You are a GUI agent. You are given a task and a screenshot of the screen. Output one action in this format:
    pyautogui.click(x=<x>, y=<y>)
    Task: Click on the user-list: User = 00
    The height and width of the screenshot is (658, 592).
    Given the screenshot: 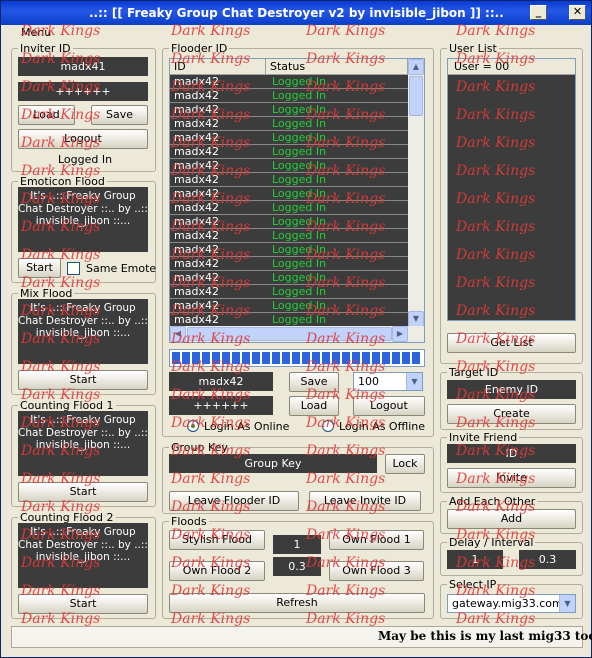 What is the action you would take?
    pyautogui.click(x=511, y=189)
    